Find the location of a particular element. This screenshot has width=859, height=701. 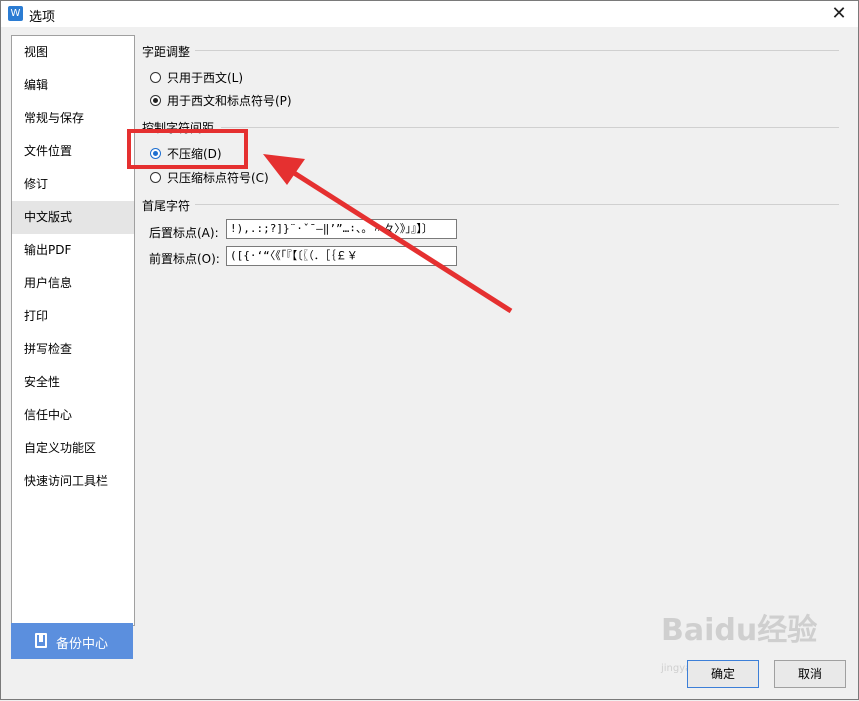

watermark-logo: Baidu经验 is located at coordinates (739, 630).